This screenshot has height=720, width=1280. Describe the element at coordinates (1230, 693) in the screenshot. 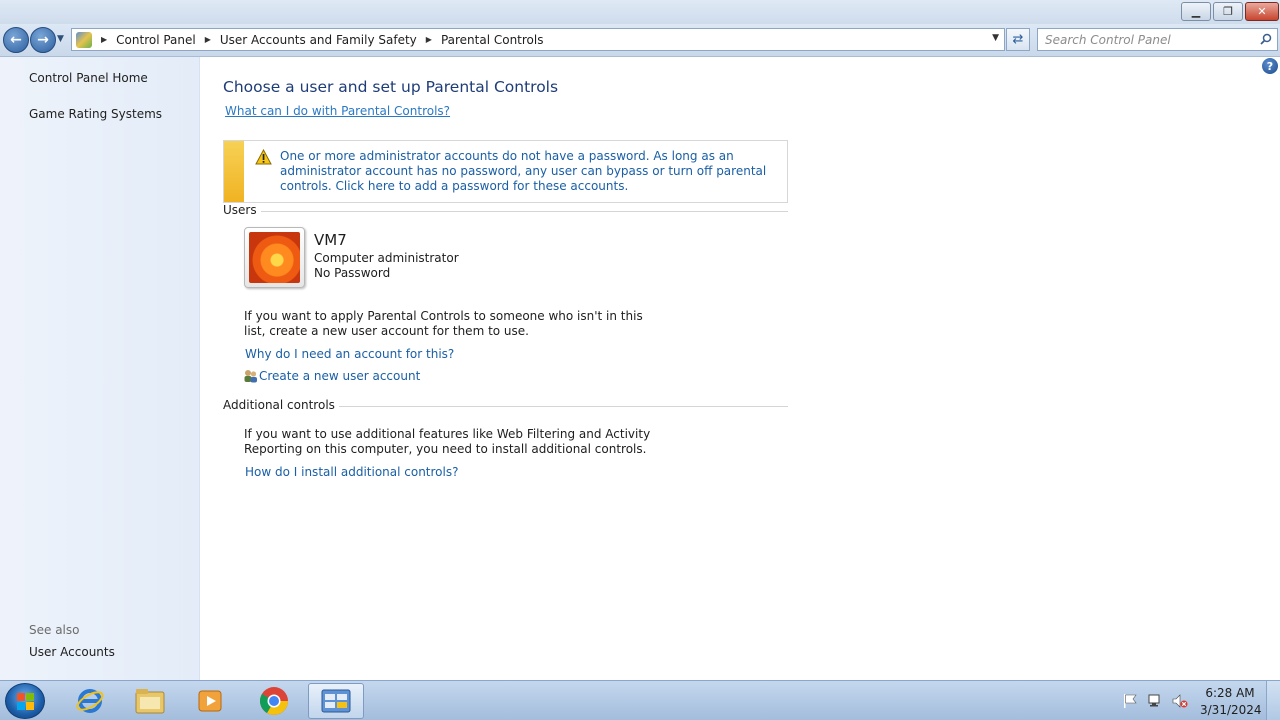

I see `clock-time: 6:28 AM` at that location.